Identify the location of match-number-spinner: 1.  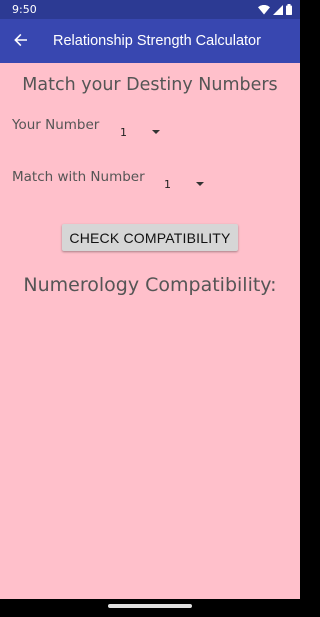
(194, 184).